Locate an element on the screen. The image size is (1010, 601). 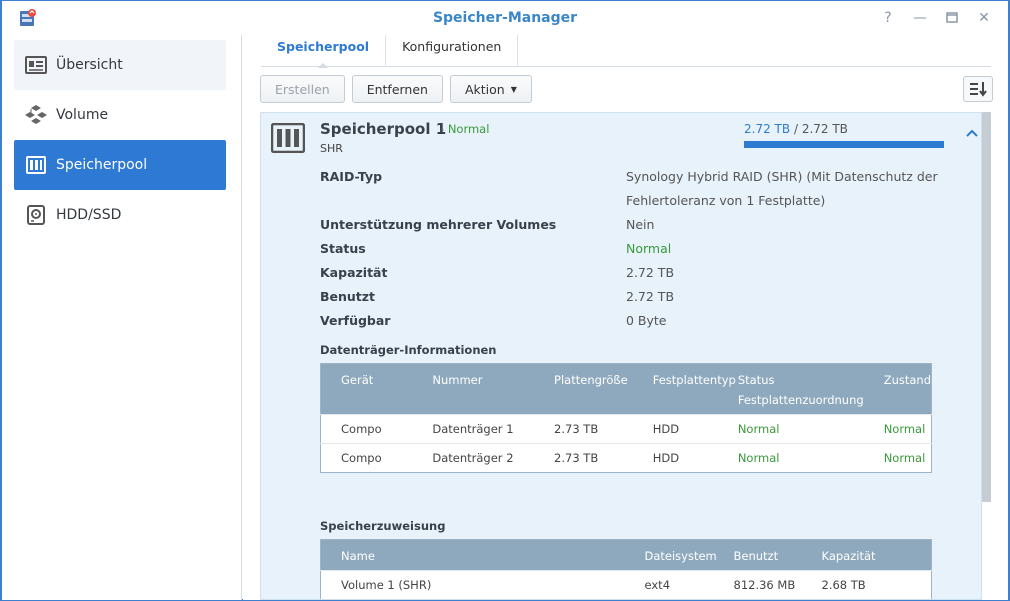
property-key: Verfügbar is located at coordinates (355, 320).